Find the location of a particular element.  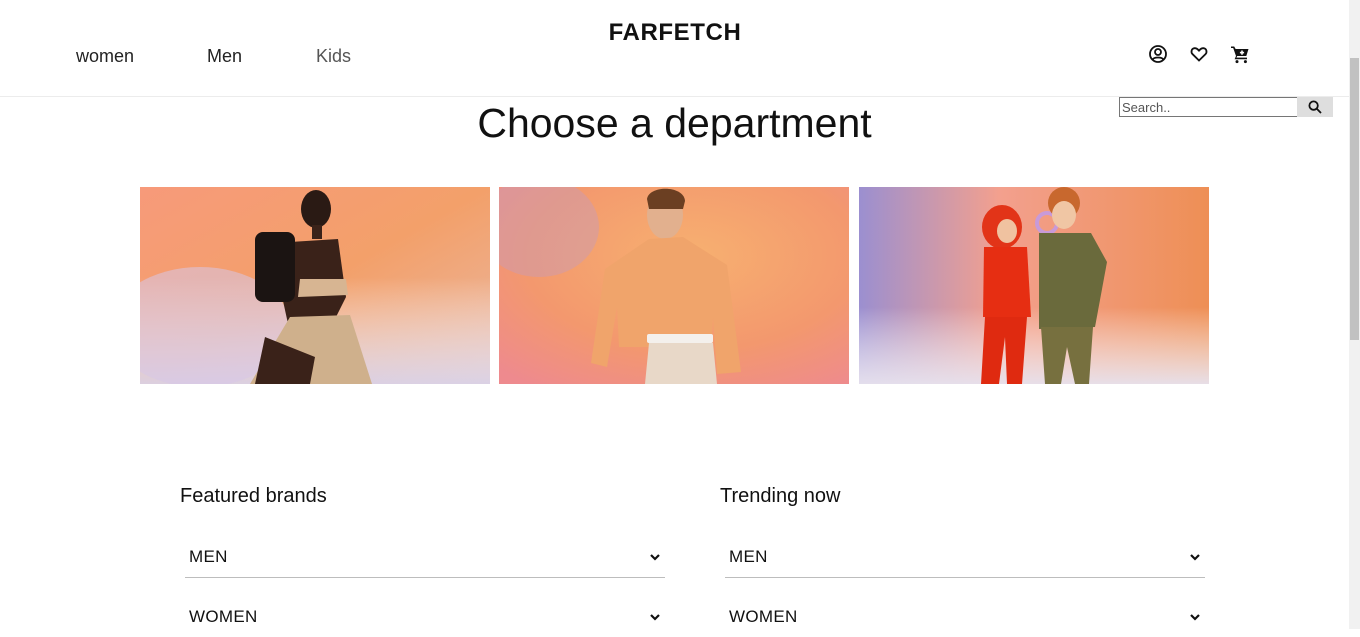

department-kids-image is located at coordinates (1034, 285).